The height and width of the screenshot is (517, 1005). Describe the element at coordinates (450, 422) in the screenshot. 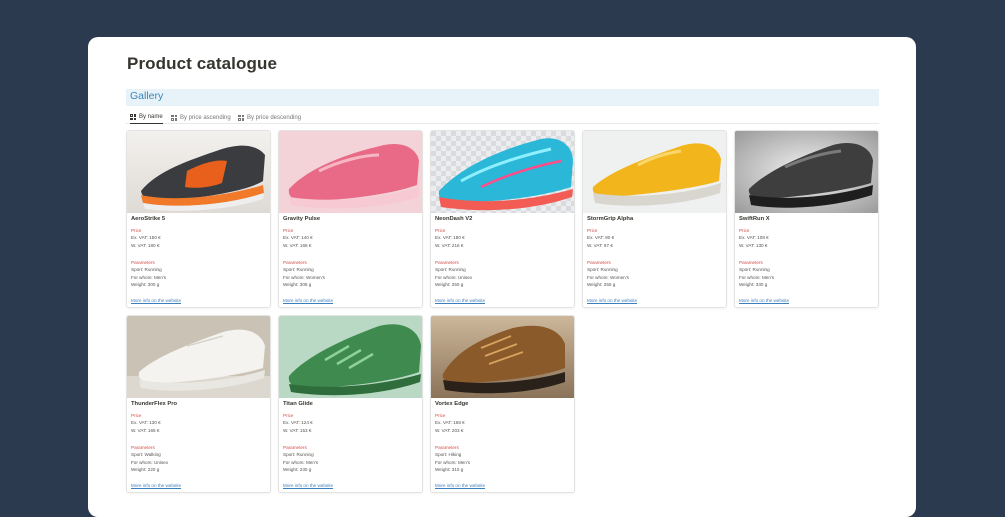

I see `price-ex-vat: Ex. VAT: 168 €` at that location.